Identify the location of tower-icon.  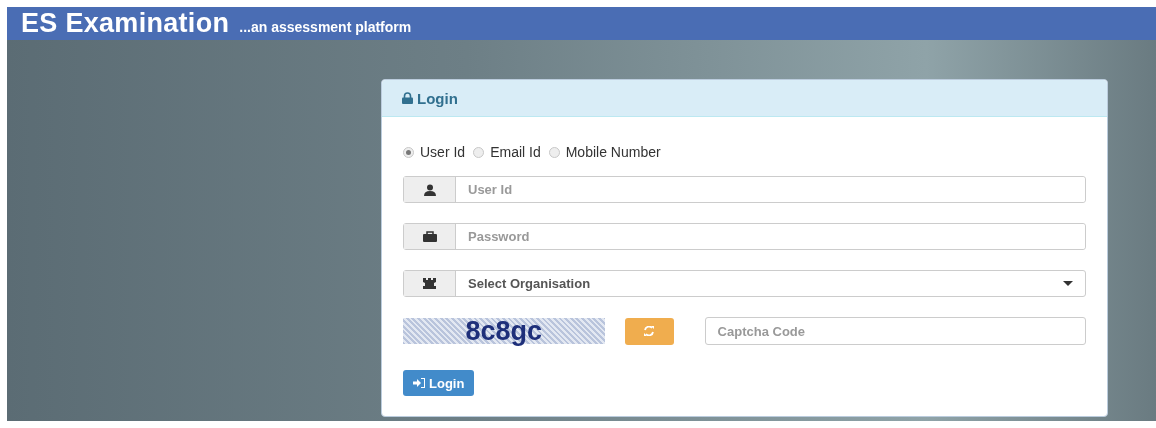
(429, 283).